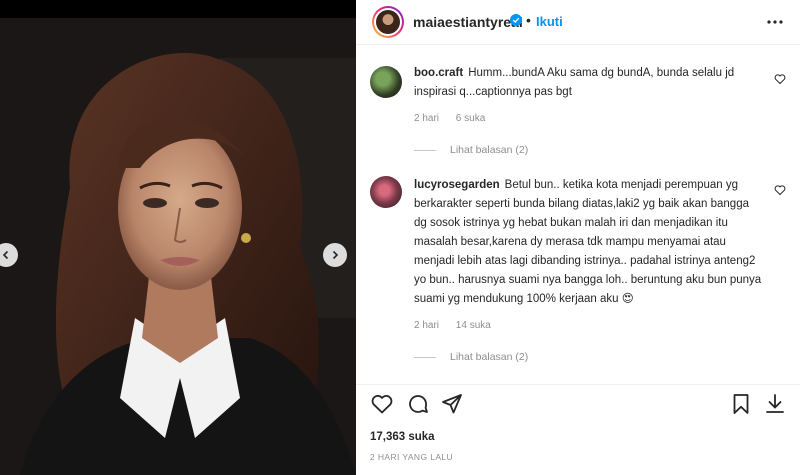 The width and height of the screenshot is (800, 475). I want to click on download-icon, so click(775, 404).